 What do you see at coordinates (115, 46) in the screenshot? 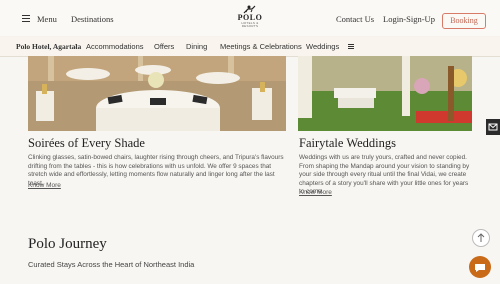
I see `tab-accommodations: Accommodations` at bounding box center [115, 46].